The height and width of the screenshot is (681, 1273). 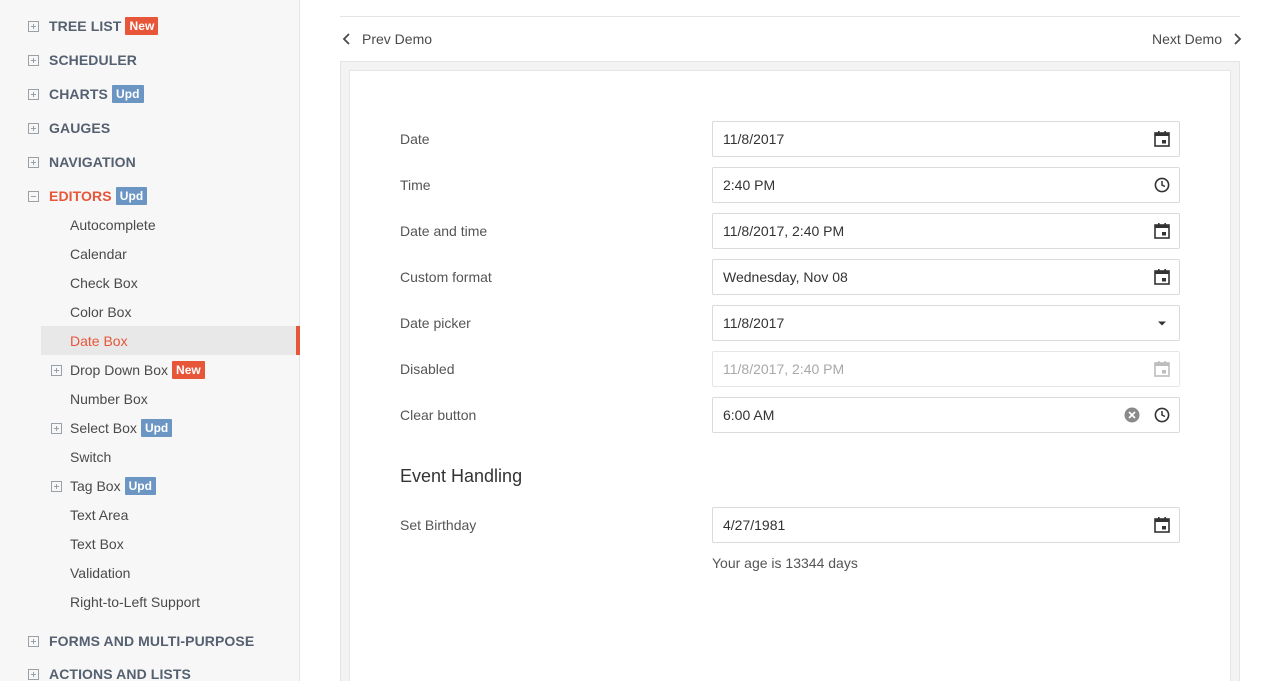 I want to click on nav-category-actions-lists: ACTIONS AND LISTS, so click(x=109, y=672).